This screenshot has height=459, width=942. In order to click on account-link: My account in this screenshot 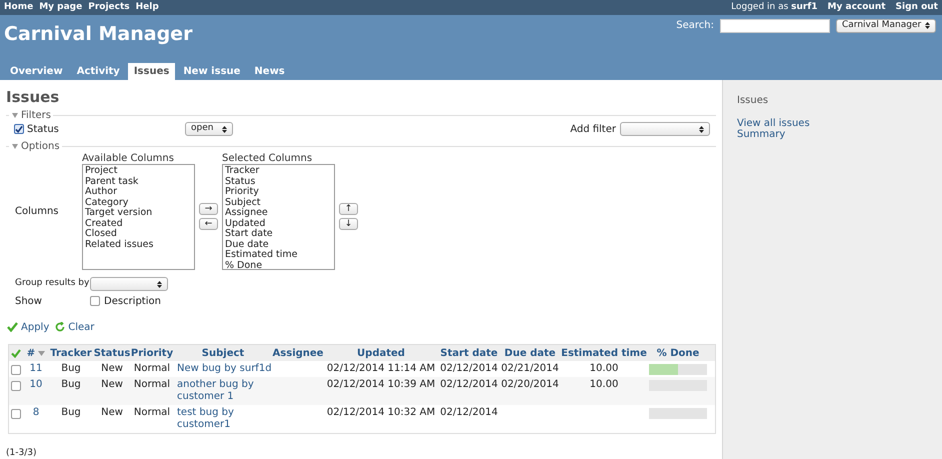, I will do `click(857, 7)`.